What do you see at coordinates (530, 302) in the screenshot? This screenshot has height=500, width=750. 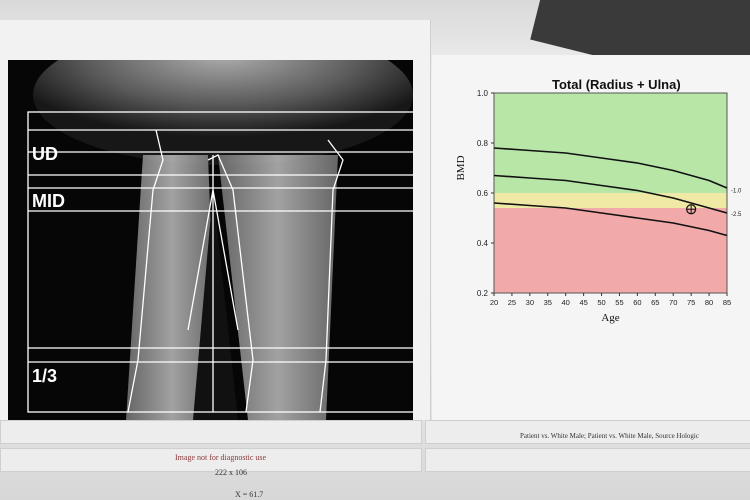 I see `x-tick-label: 30` at bounding box center [530, 302].